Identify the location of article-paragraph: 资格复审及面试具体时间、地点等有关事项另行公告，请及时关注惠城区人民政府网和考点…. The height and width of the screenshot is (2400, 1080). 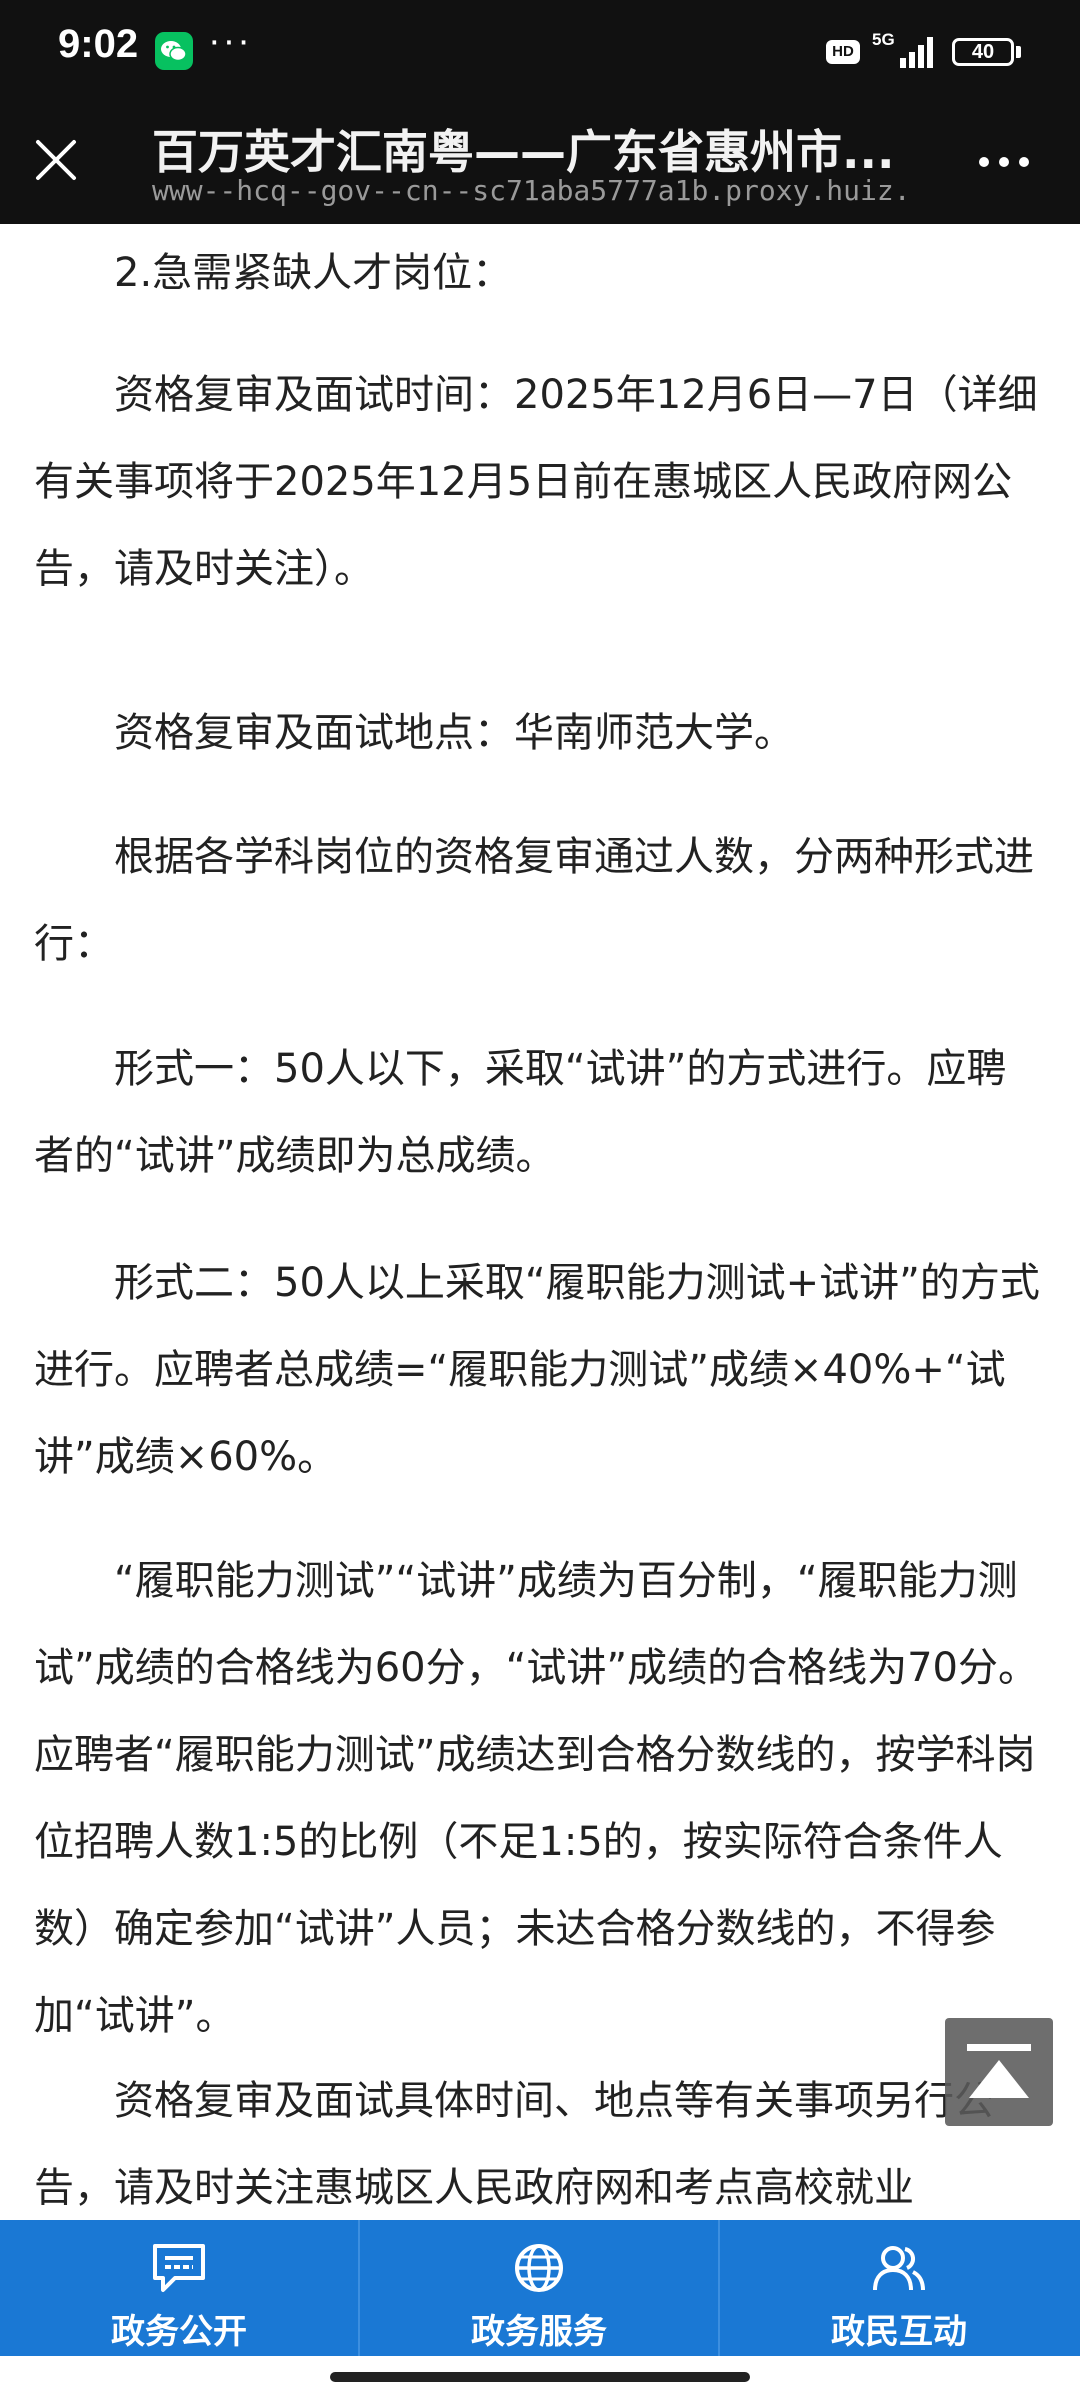
(514, 2144).